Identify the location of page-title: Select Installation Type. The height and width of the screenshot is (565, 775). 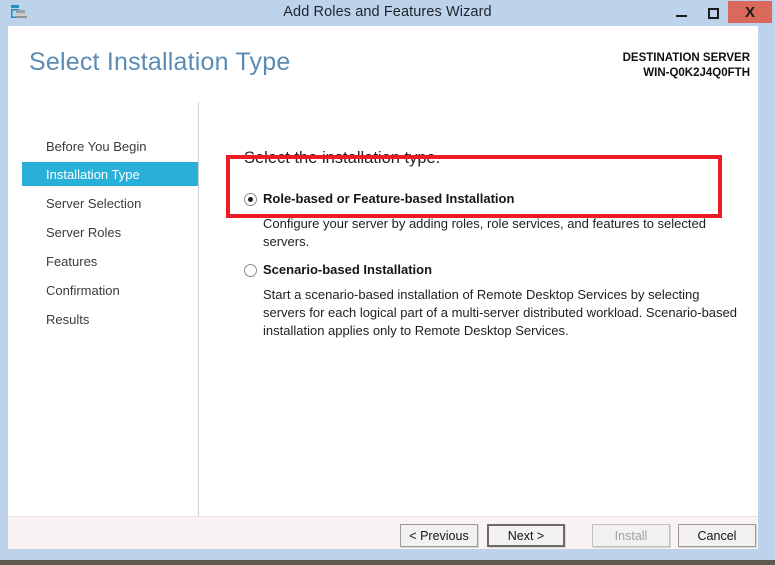
(160, 62).